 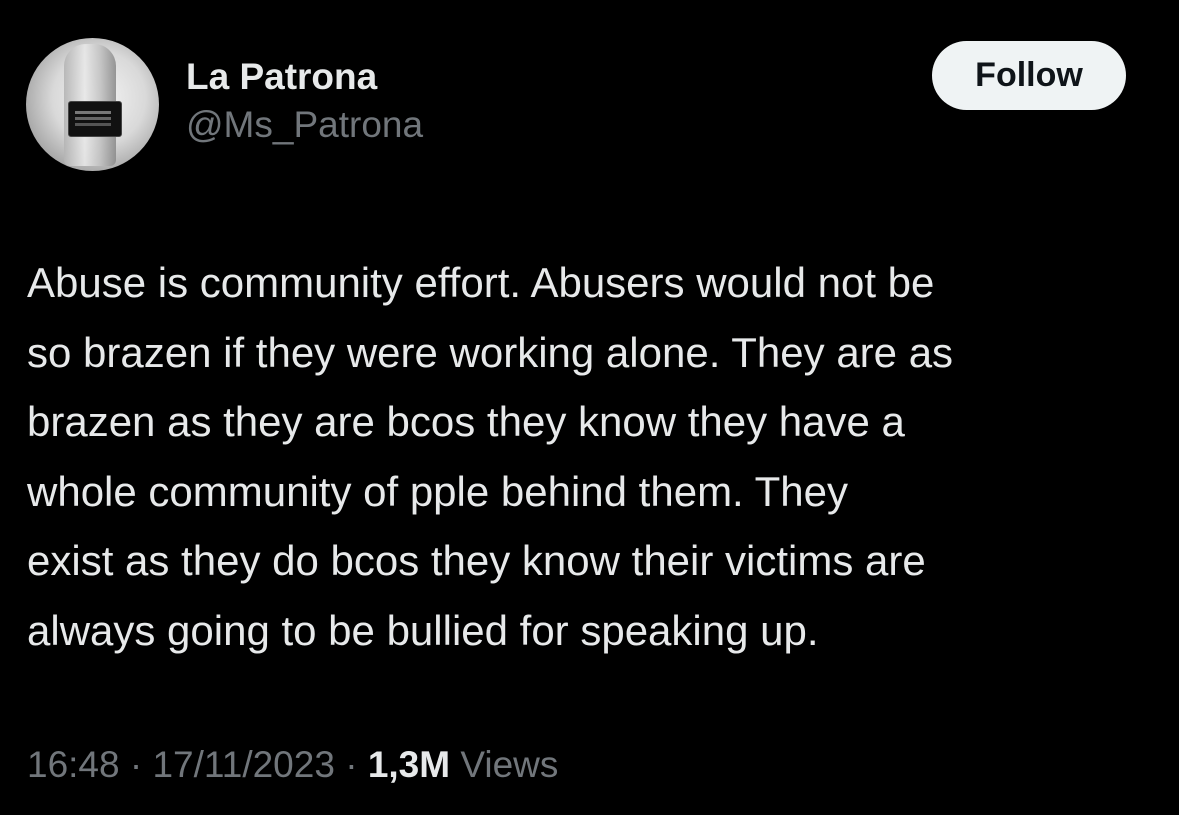 I want to click on tweet-time: 16:48, so click(x=73, y=764).